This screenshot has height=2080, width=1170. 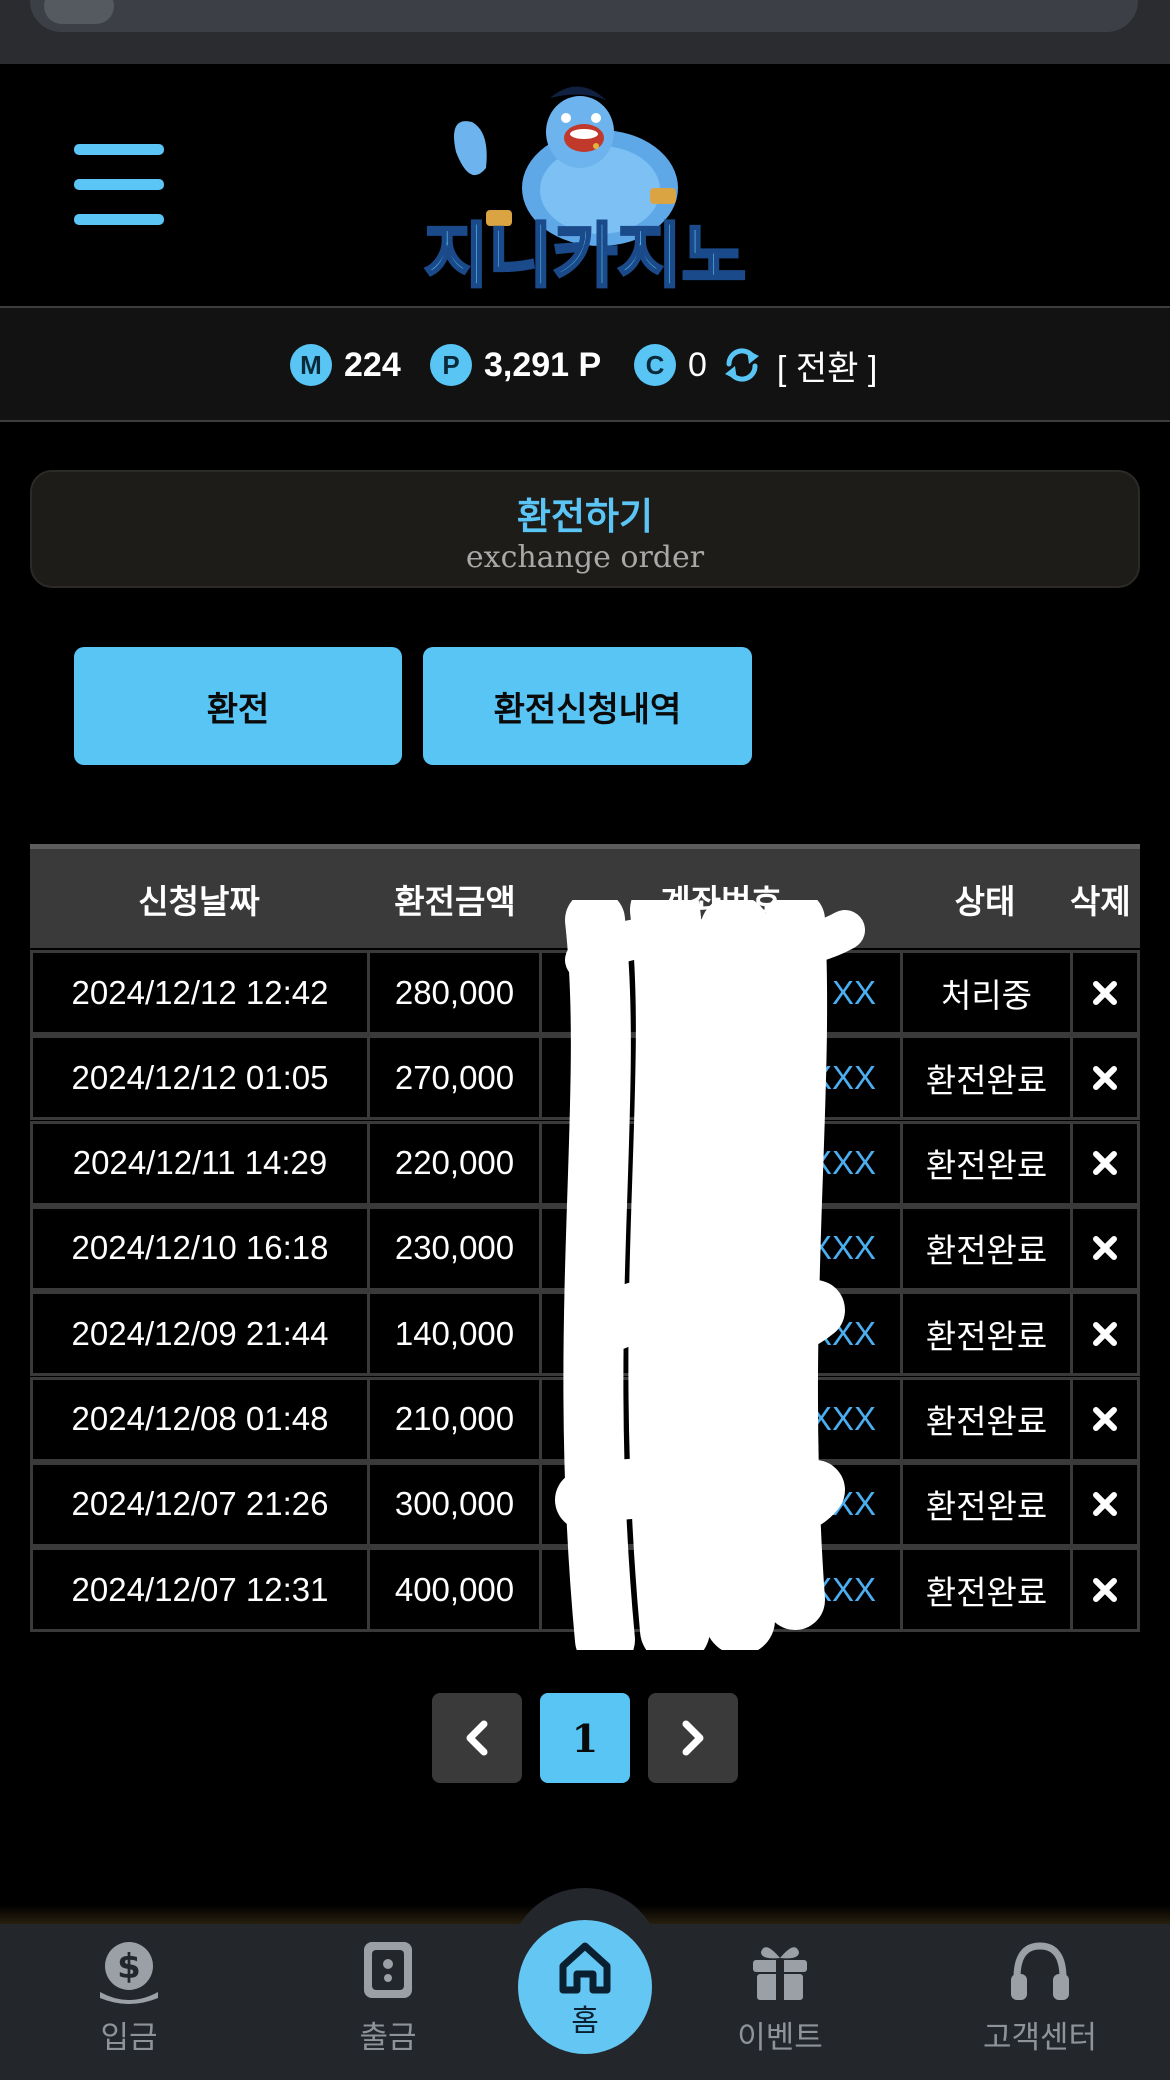 What do you see at coordinates (454, 1078) in the screenshot?
I see `cell-amount: 270,000` at bounding box center [454, 1078].